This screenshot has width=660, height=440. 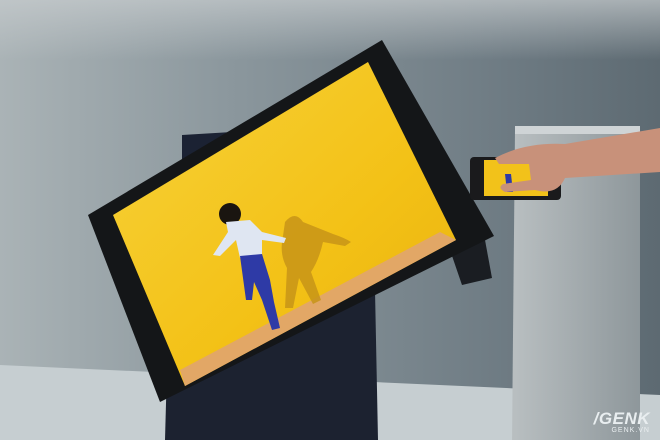 I want to click on watermark-logo: /GENK, so click(x=621, y=418).